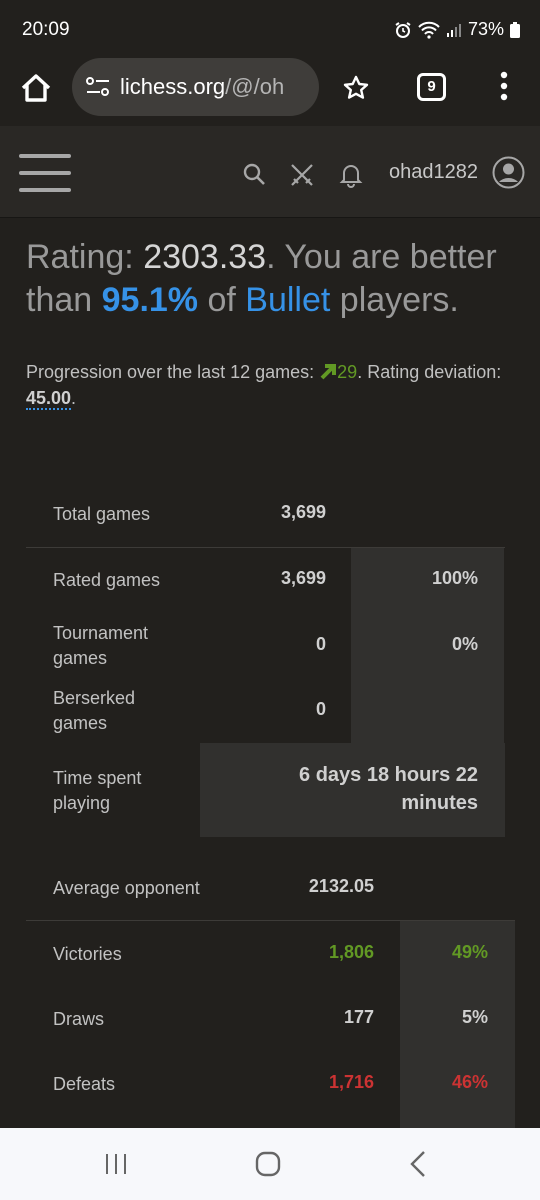 This screenshot has width=540, height=1200. Describe the element at coordinates (418, 1164) in the screenshot. I see `back-icon` at that location.